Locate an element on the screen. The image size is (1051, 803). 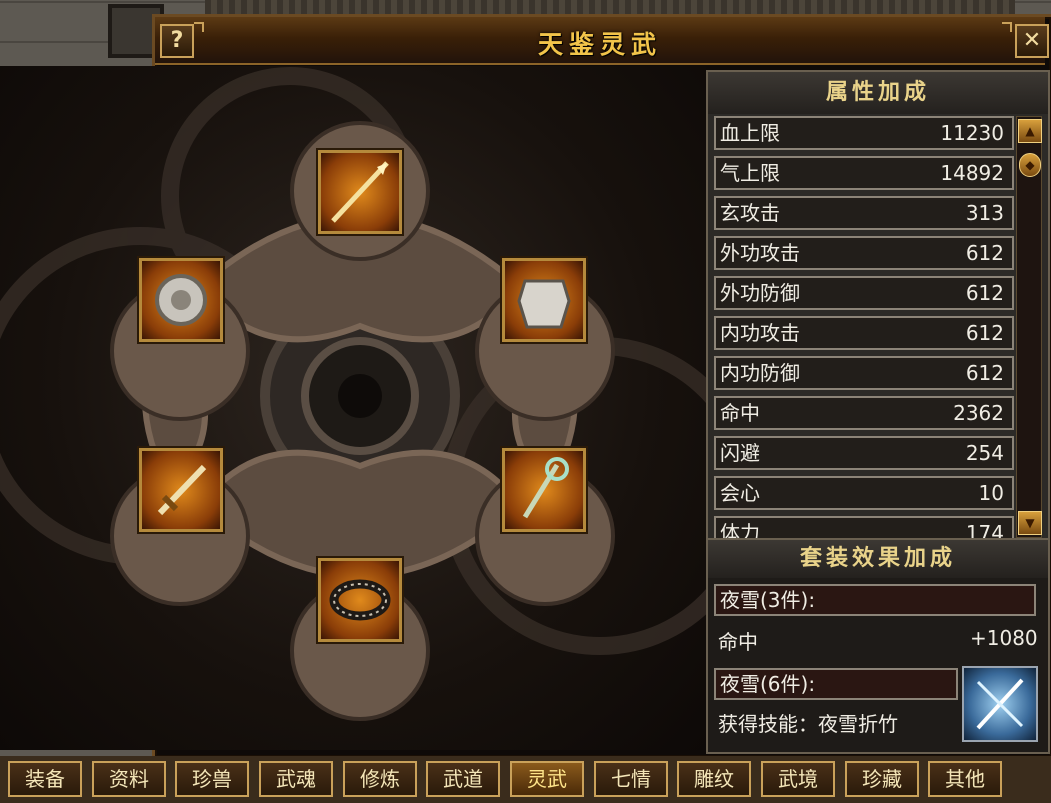
attribute-value: 174 is located at coordinates (984, 530).